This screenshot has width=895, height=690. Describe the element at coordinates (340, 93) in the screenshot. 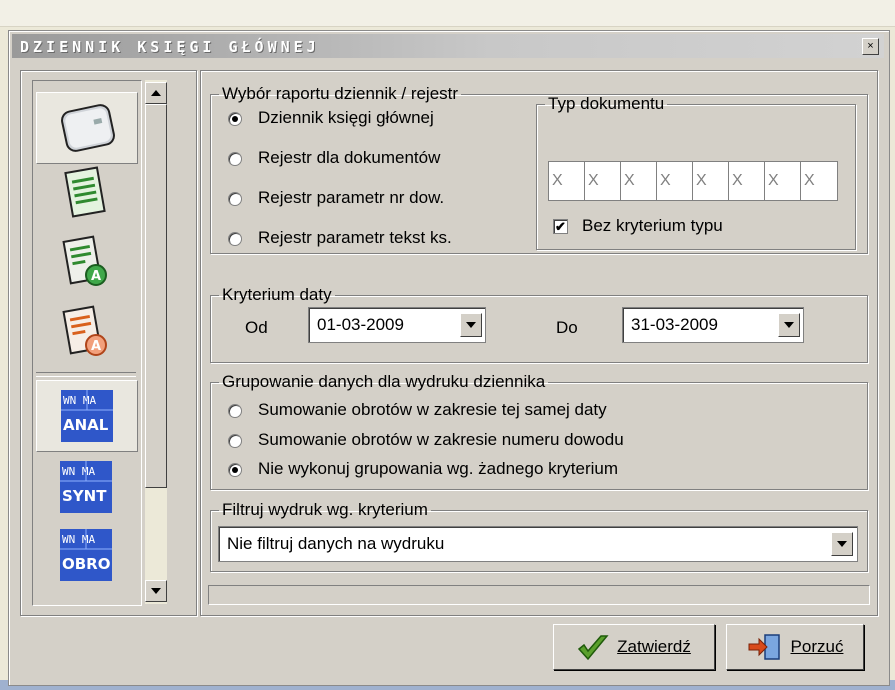

I see `report-legend: Wybór raportu dziennik / rejestr` at that location.